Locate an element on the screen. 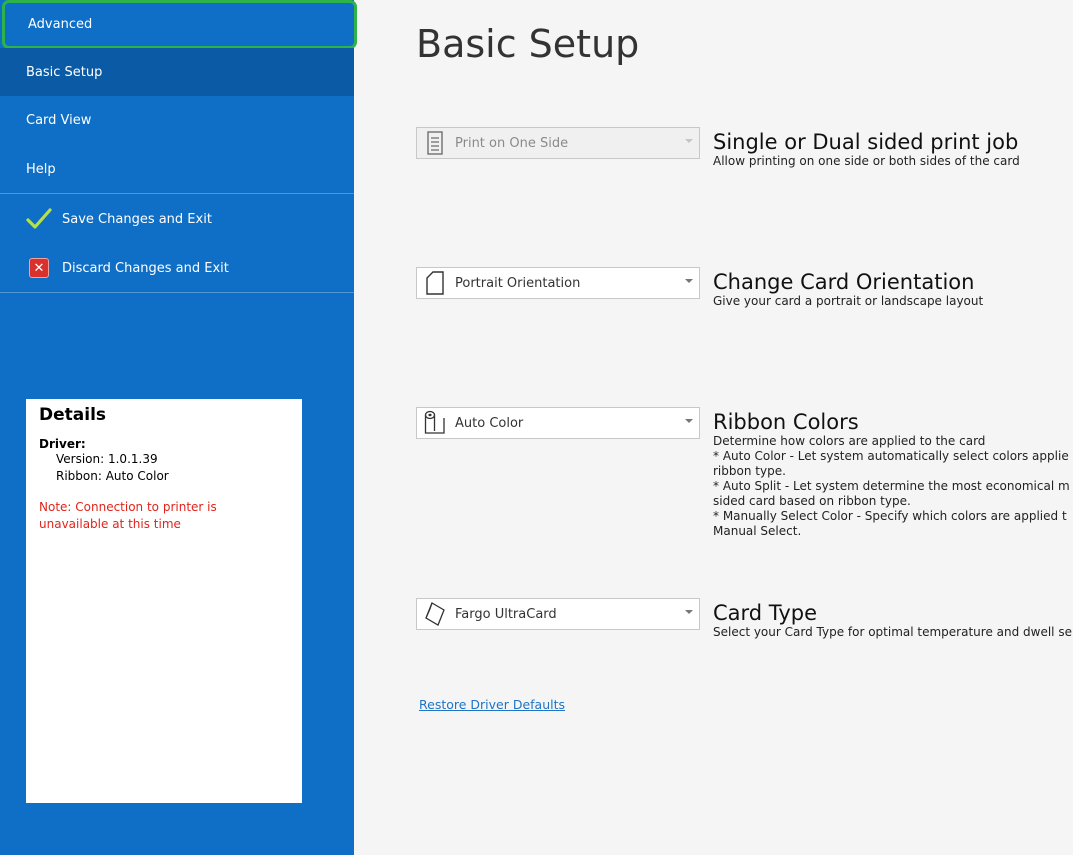 The height and width of the screenshot is (855, 1073). details-title: Details is located at coordinates (73, 415).